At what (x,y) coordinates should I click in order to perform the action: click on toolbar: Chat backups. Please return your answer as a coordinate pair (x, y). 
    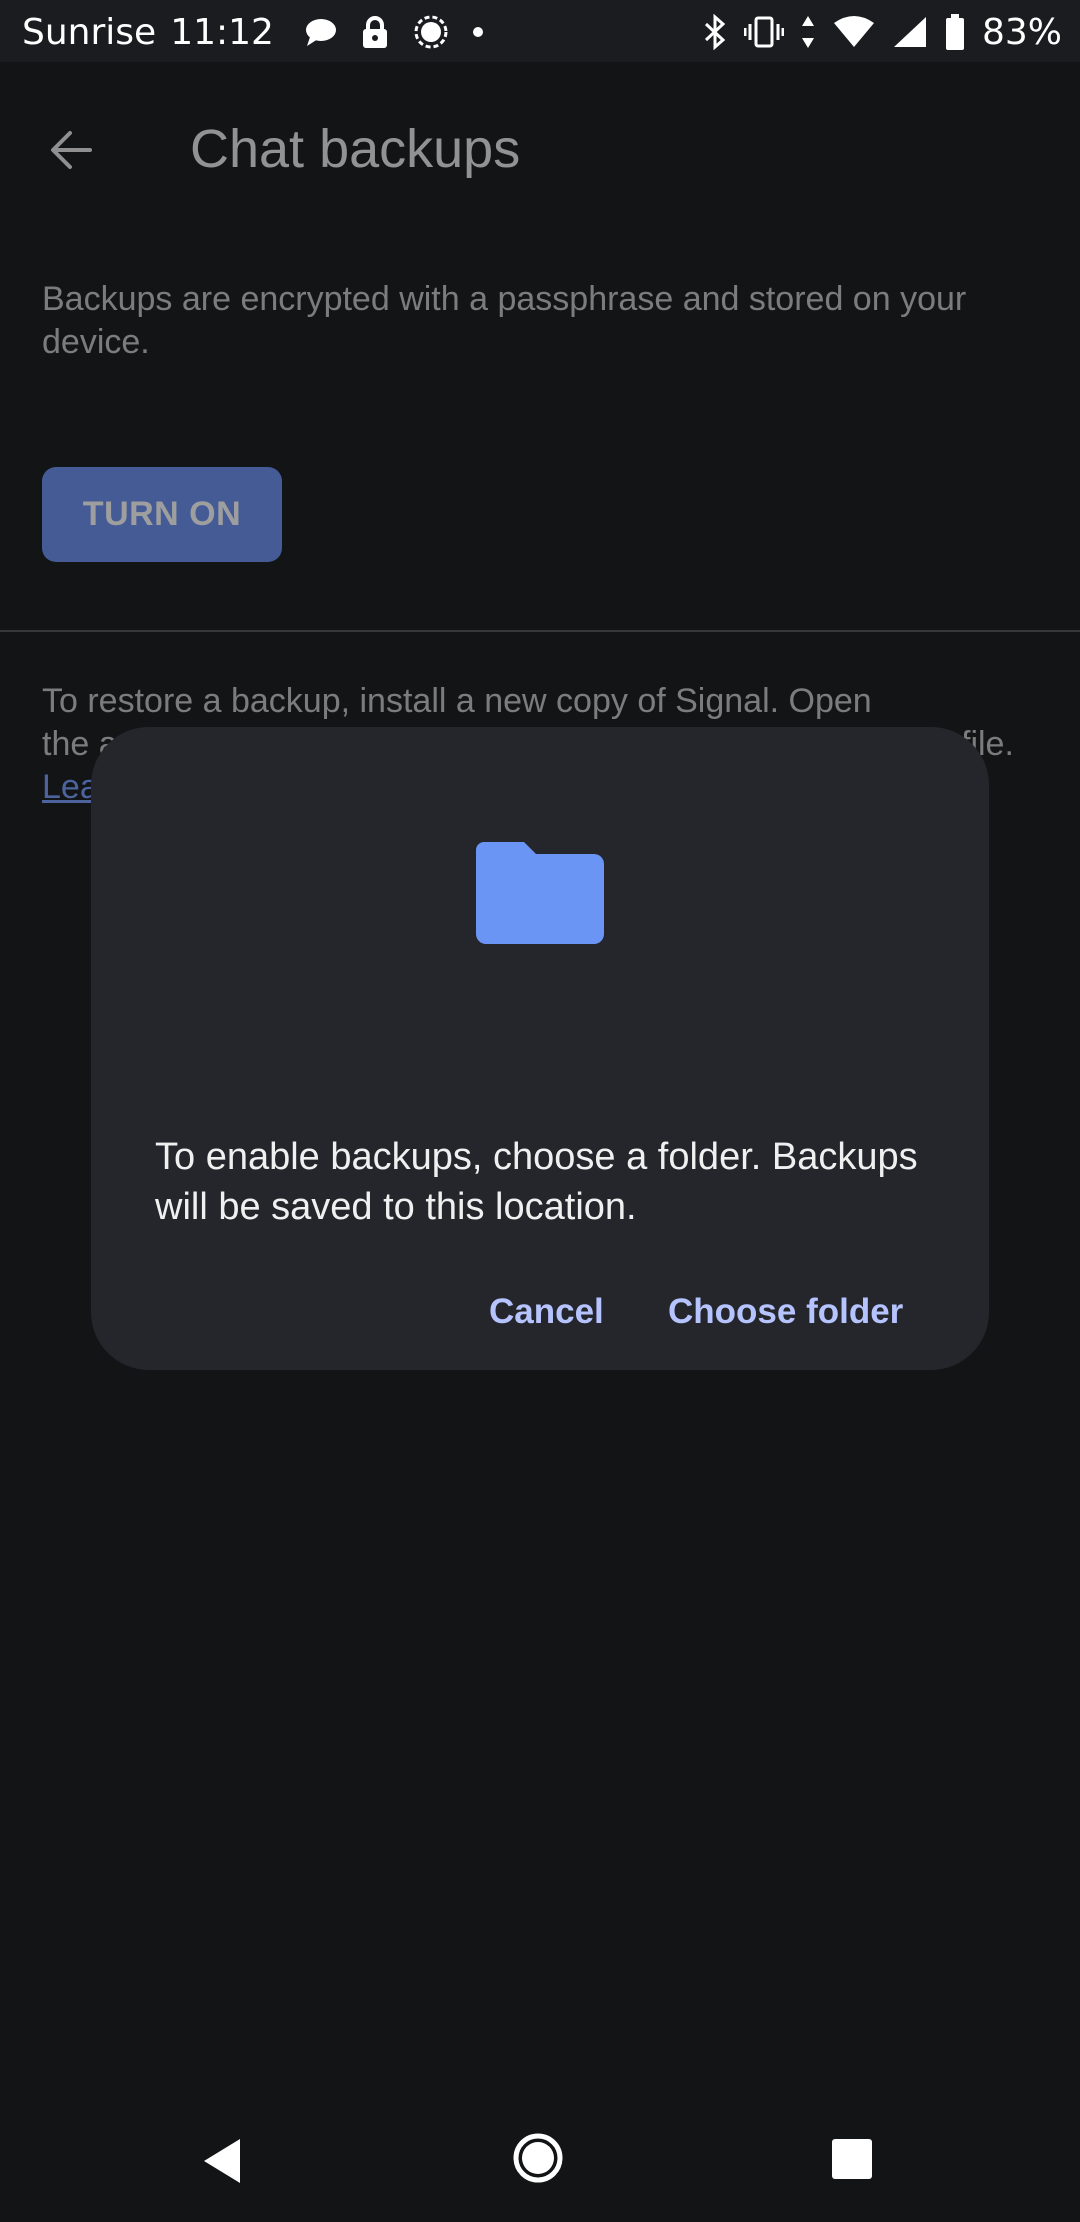
    Looking at the image, I should click on (540, 149).